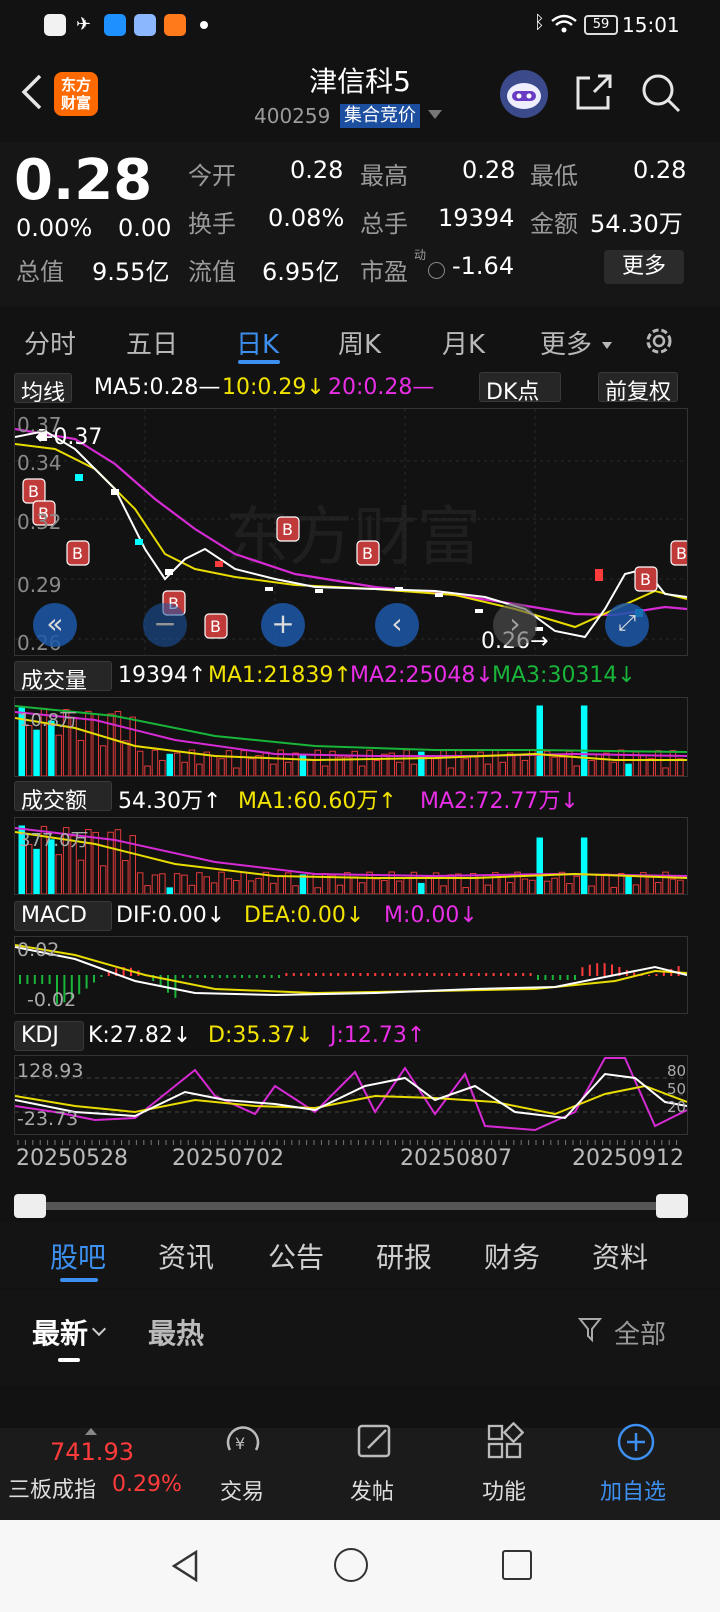  Describe the element at coordinates (380, 116) in the screenshot. I see `session-badge: 集合竞价` at that location.